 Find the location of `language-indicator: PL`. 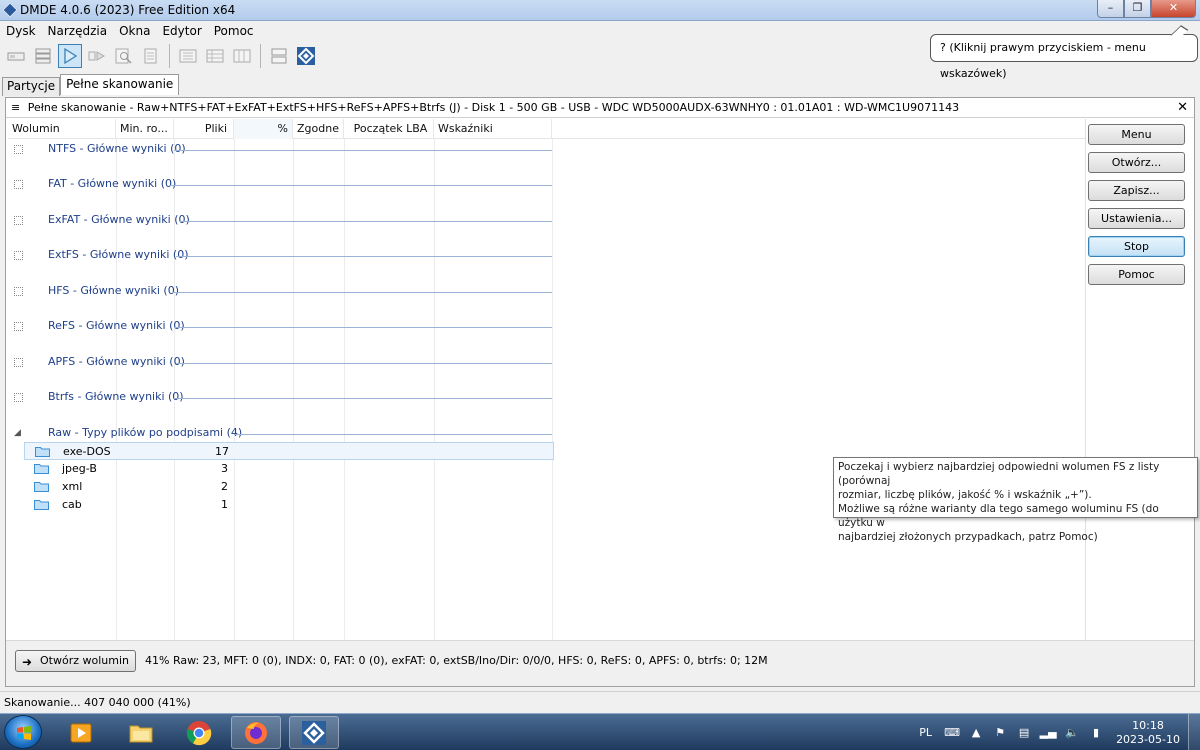

language-indicator: PL is located at coordinates (925, 732).